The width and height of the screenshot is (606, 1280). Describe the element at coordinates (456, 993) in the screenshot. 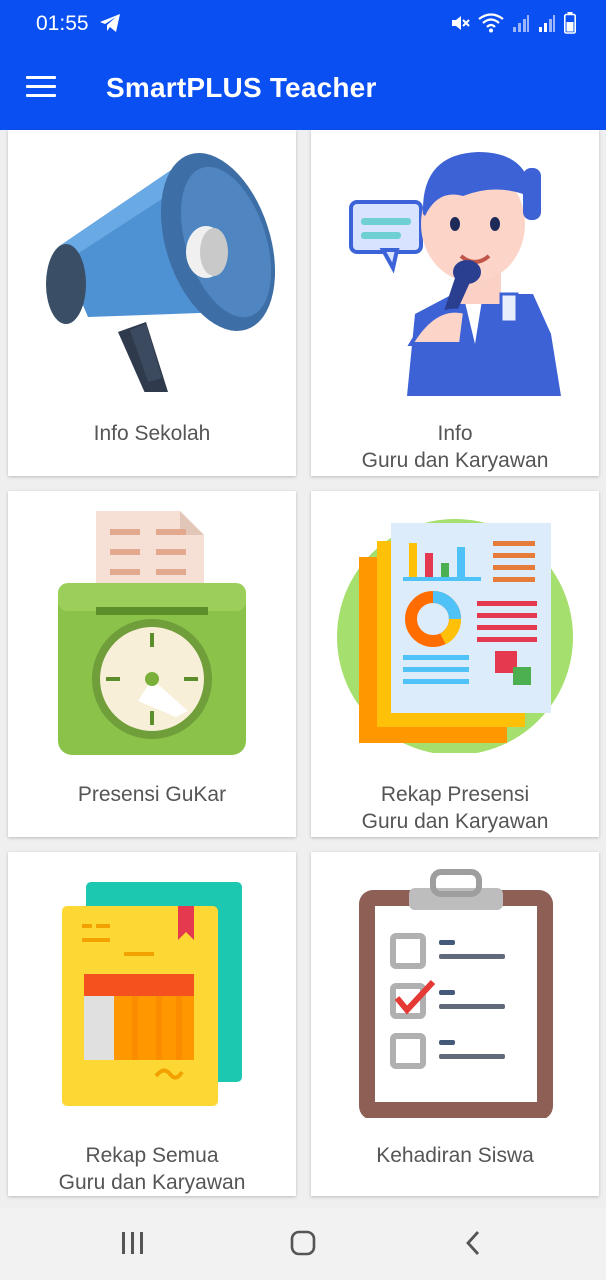

I see `clipboard-checklist-icon` at that location.